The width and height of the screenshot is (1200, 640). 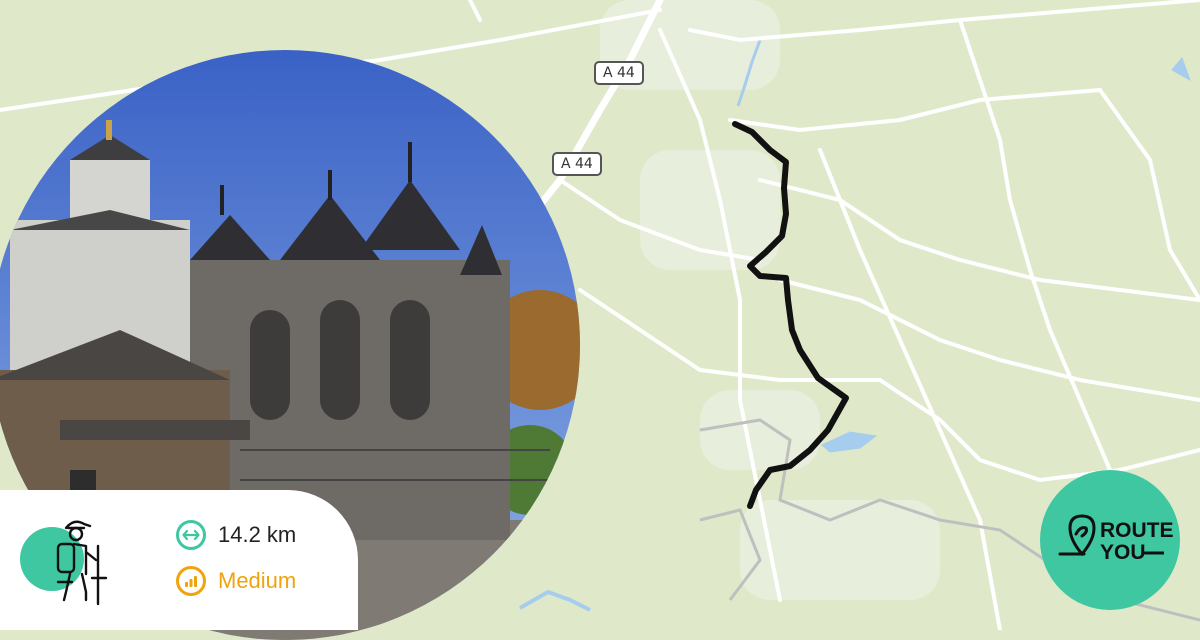 I want to click on difficulty-bars-icon, so click(x=191, y=581).